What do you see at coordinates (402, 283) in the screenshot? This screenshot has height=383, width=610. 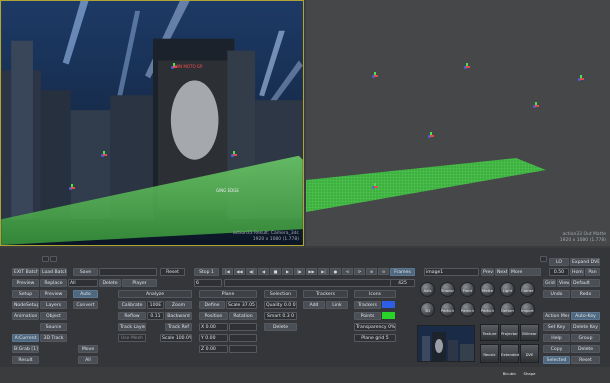 I see `frame-end-field: 425` at bounding box center [402, 283].